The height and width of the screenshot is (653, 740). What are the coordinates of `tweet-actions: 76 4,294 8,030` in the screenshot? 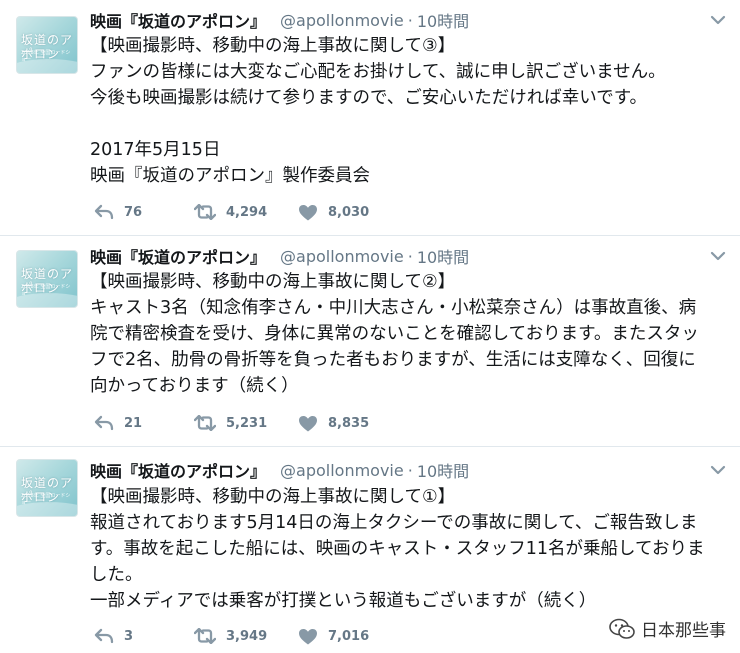 It's located at (246, 212).